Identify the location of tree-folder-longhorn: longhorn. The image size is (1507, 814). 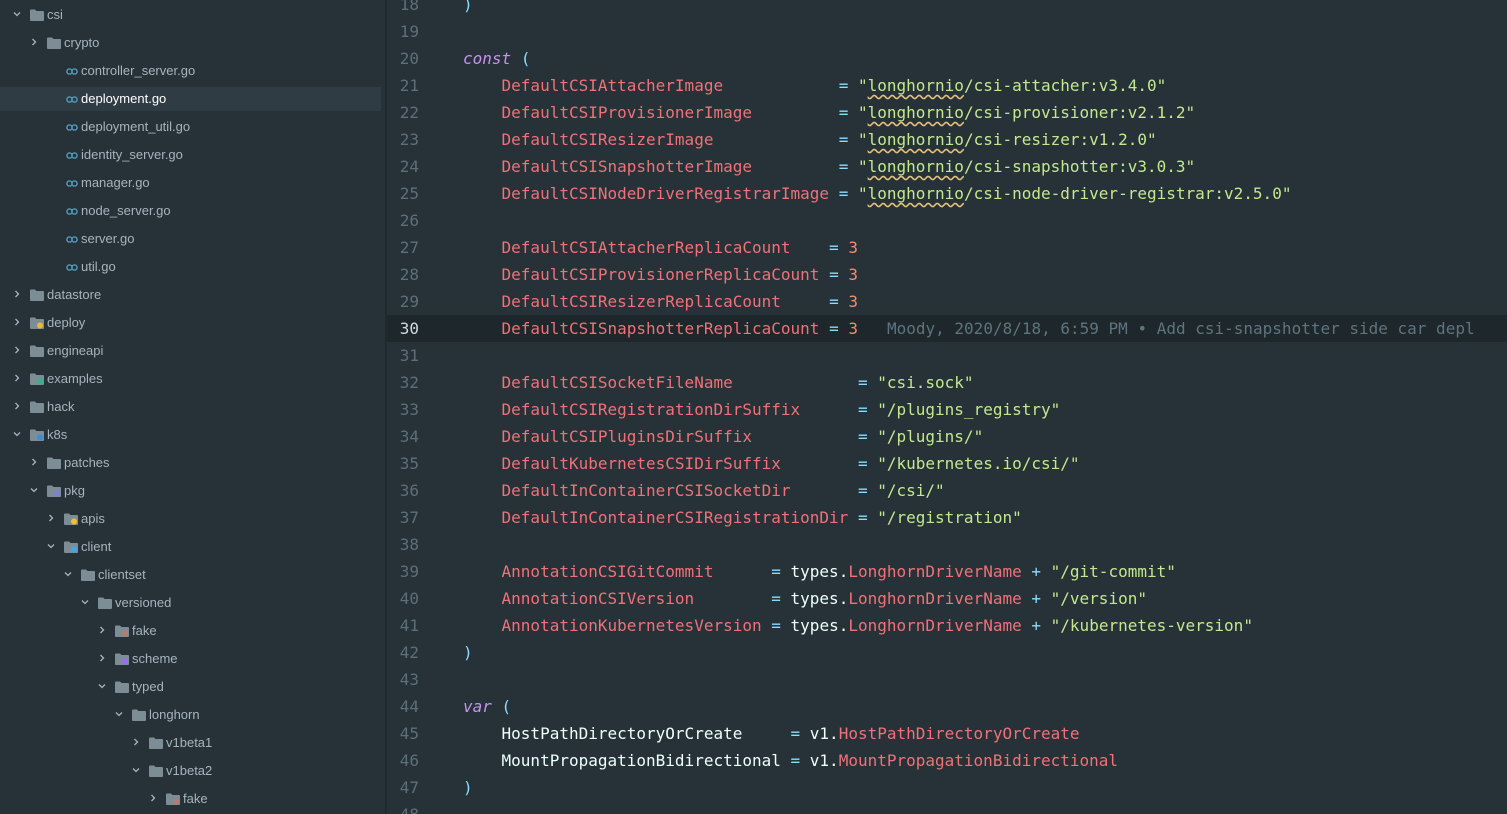
(190, 715).